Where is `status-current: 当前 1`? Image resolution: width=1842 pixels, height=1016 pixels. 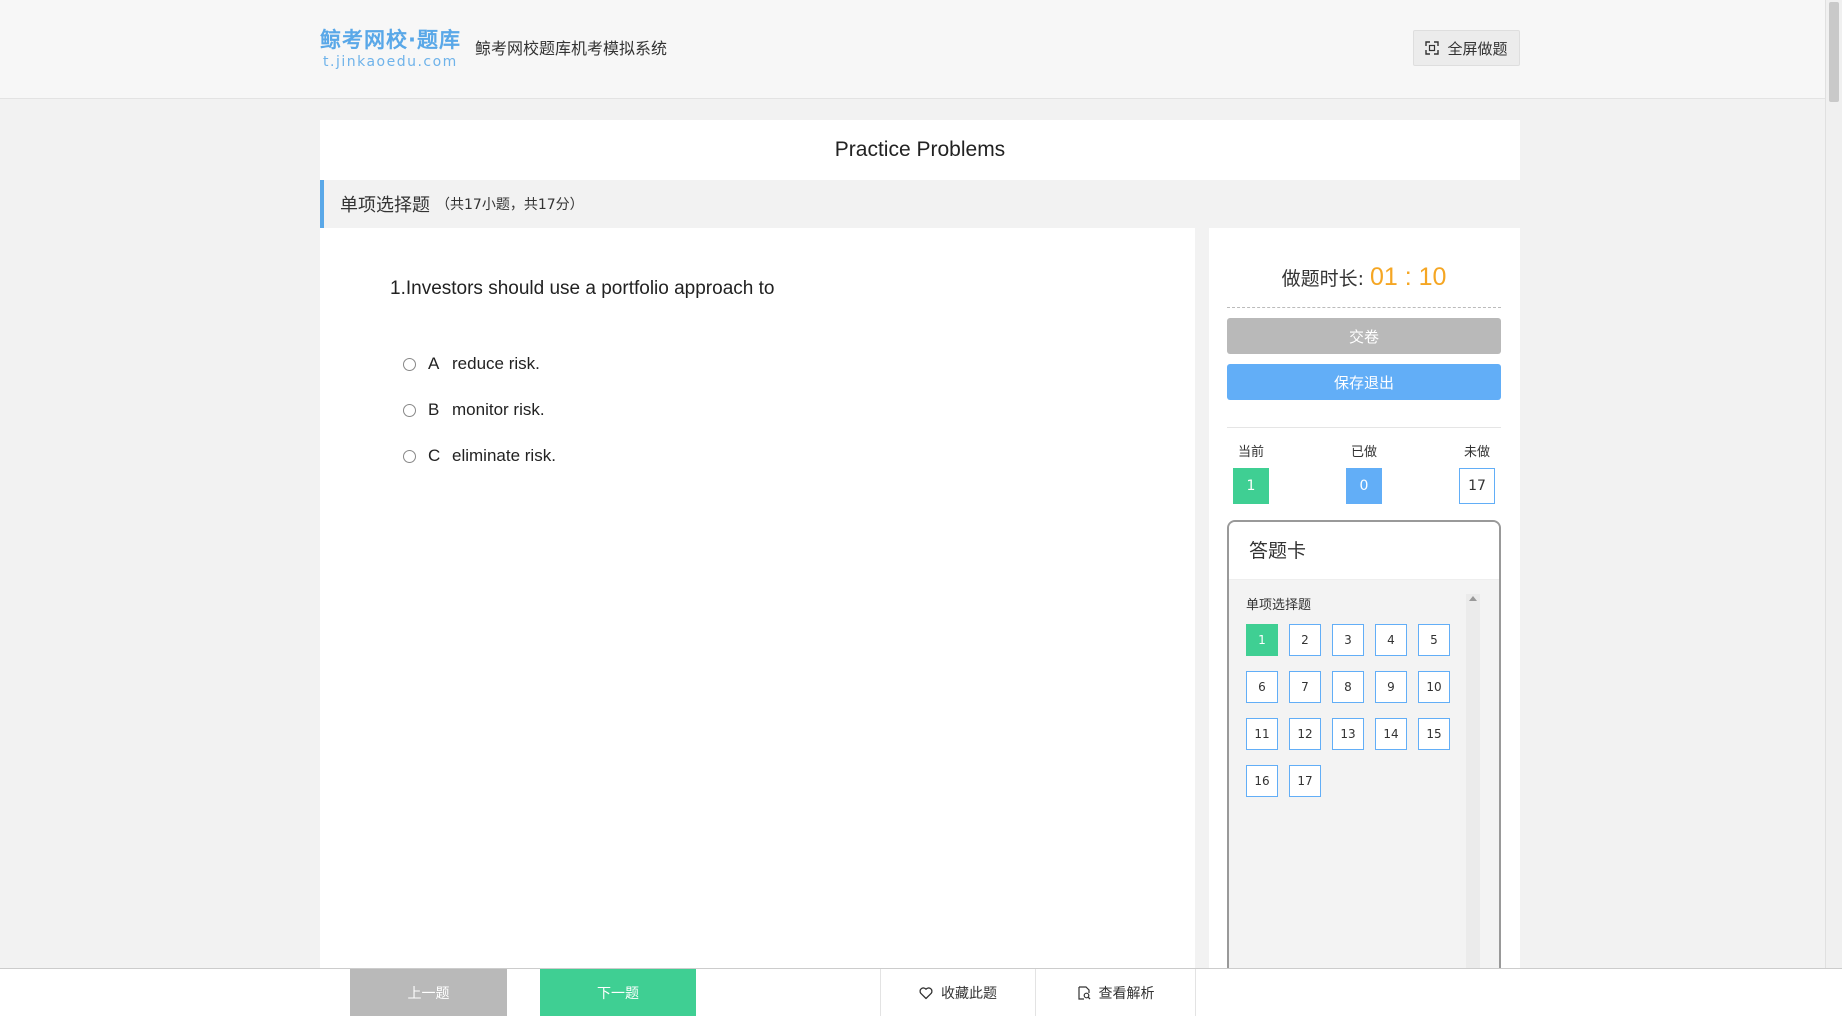 status-current: 当前 1 is located at coordinates (1251, 474).